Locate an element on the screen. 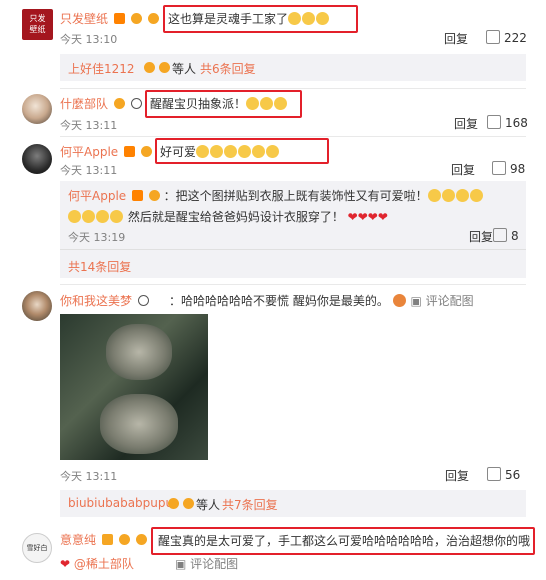 This screenshot has width=546, height=580. sub-reply-line2: 然后就是醒宝给爸爸妈妈设计衣服穿了！ ❤❤❤❤ is located at coordinates (228, 216).